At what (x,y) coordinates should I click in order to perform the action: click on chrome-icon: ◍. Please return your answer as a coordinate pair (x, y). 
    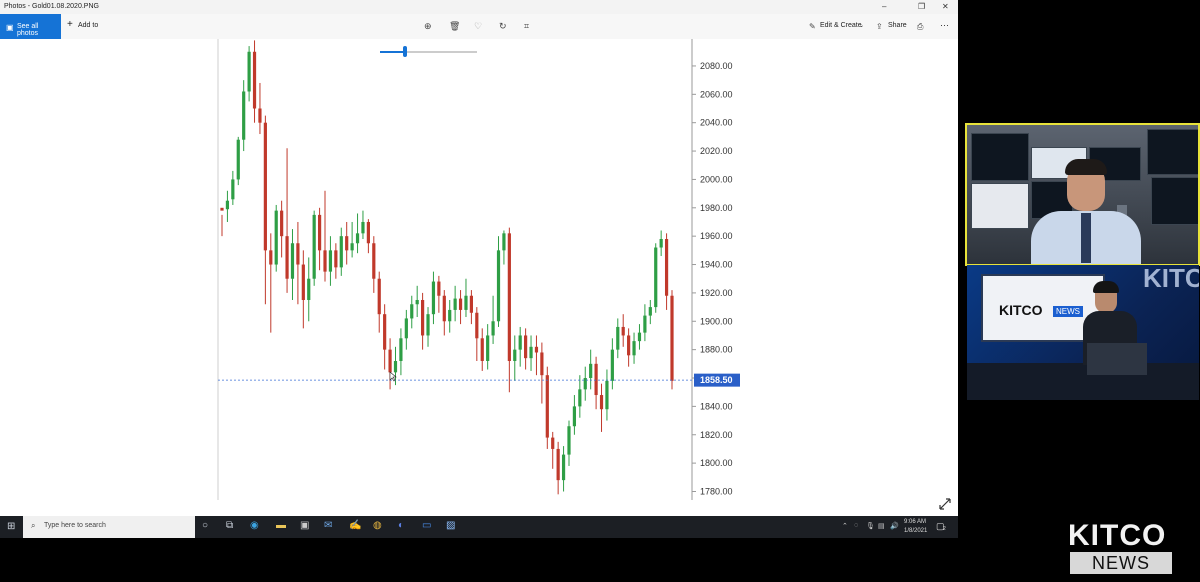
    Looking at the image, I should click on (377, 525).